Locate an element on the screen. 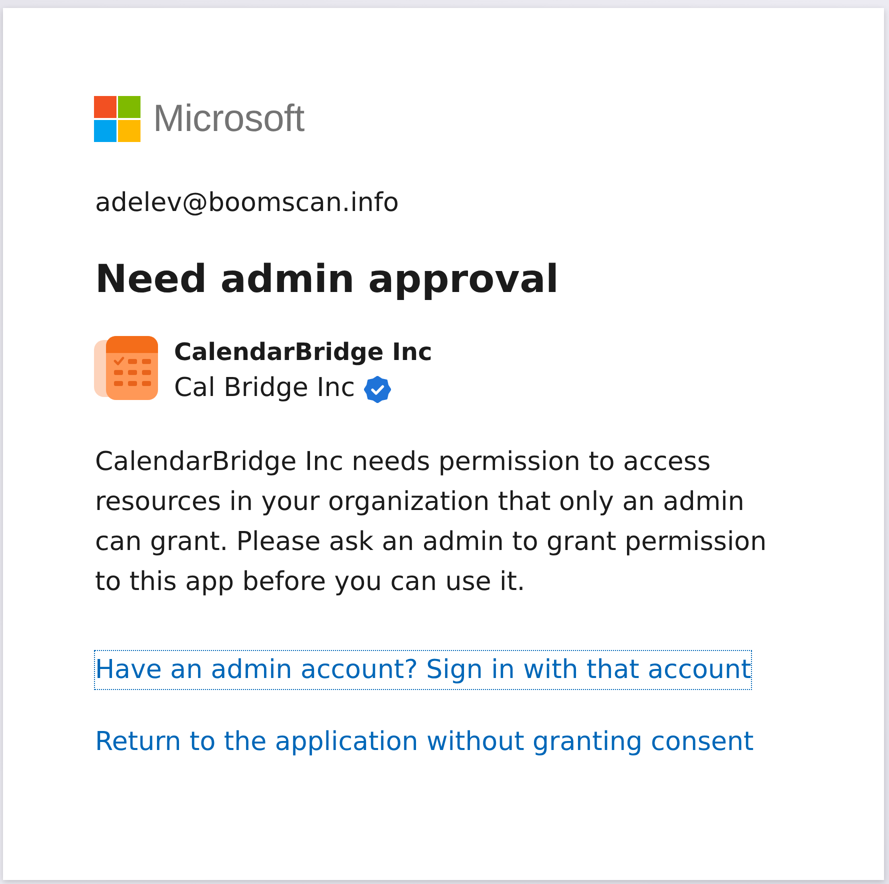 The height and width of the screenshot is (884, 889). publisher-name: Cal Bridge Inc is located at coordinates (265, 388).